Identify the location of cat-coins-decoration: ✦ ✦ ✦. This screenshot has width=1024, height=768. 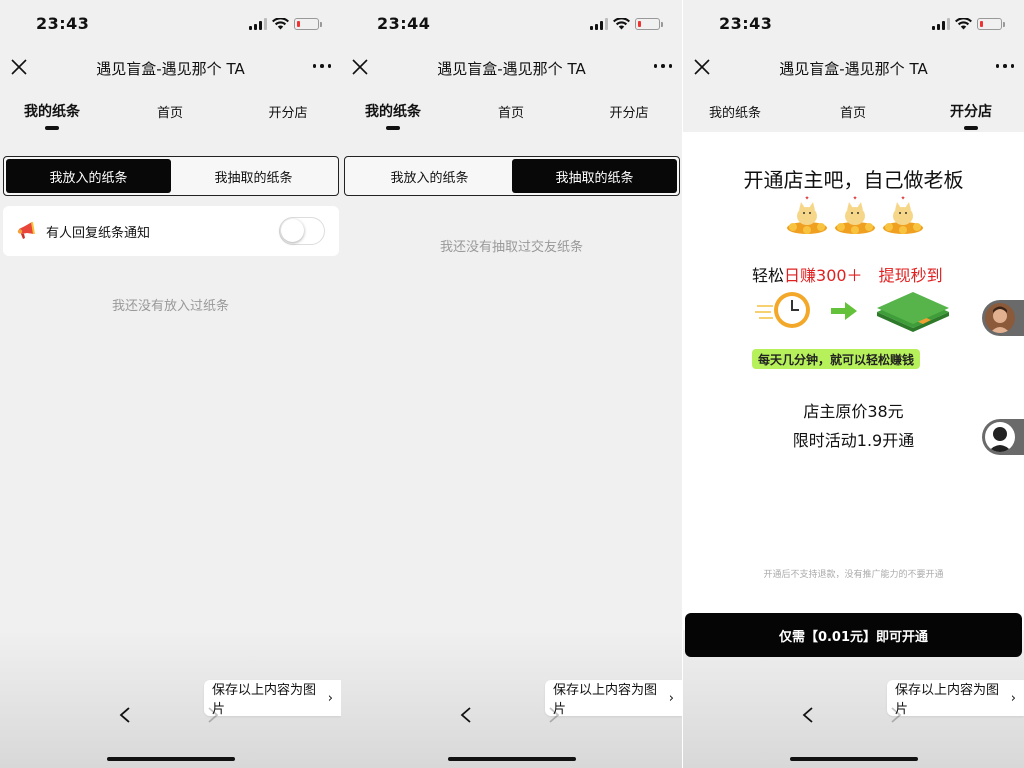
(855, 214).